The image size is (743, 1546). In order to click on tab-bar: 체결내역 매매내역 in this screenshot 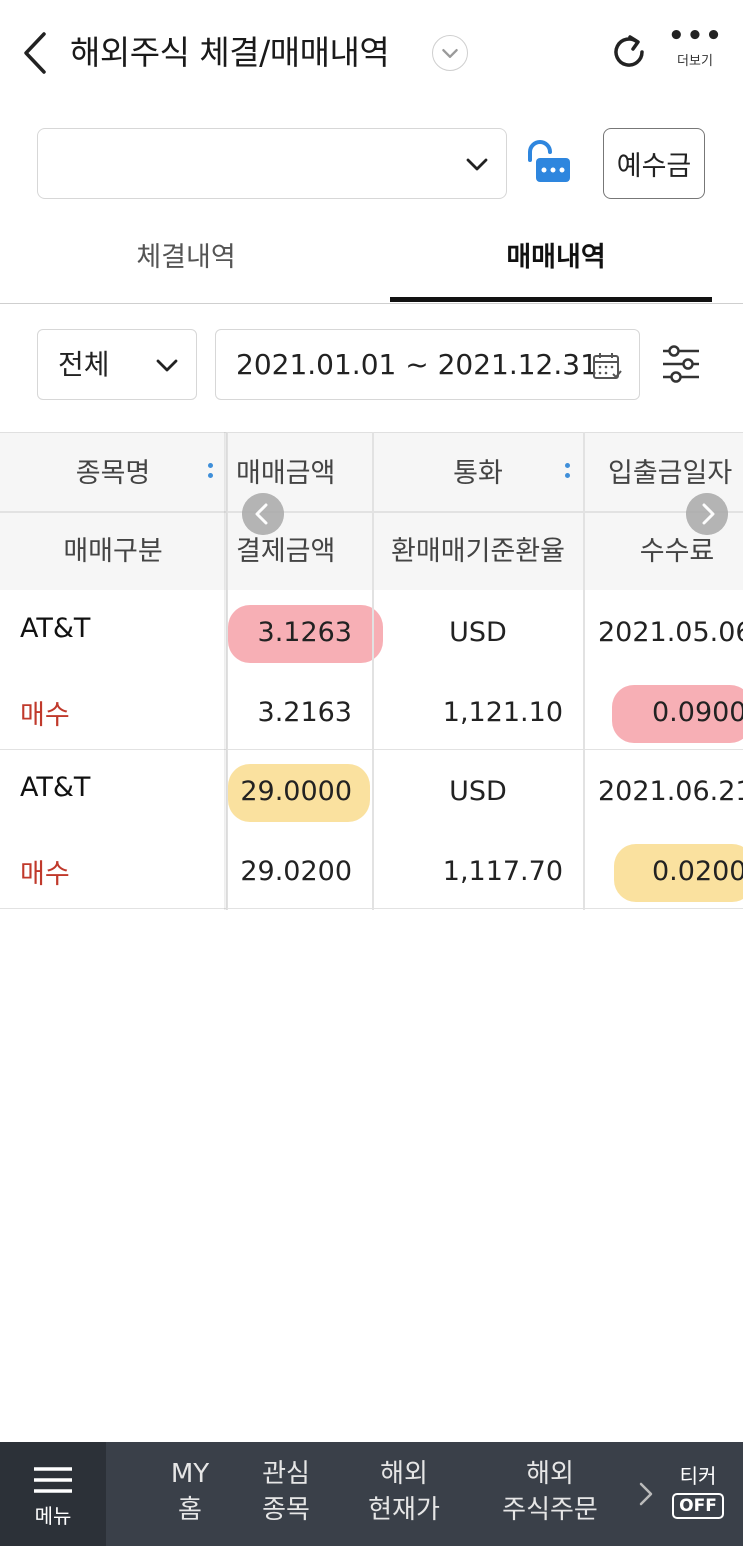, I will do `click(371, 259)`.